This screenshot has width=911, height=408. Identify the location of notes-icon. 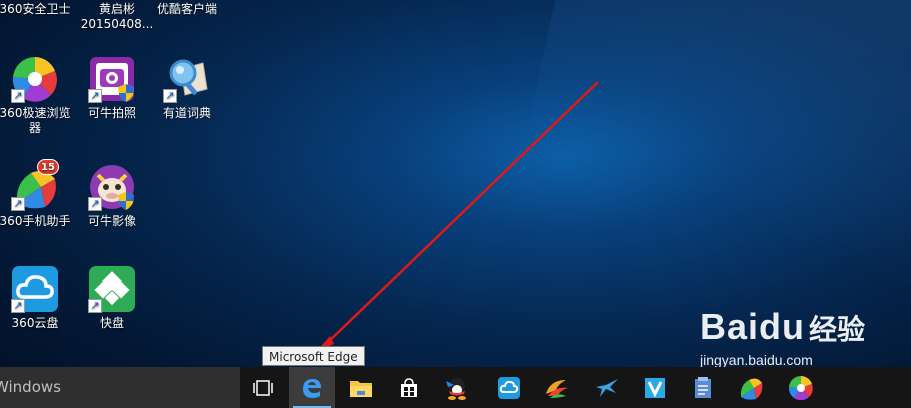
(703, 387).